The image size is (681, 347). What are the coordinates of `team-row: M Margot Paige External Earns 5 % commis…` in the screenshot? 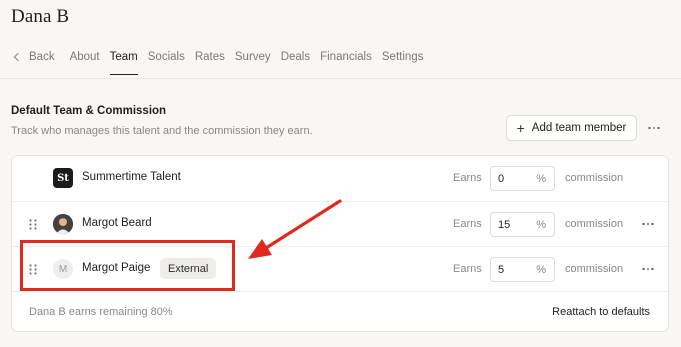 It's located at (340, 268).